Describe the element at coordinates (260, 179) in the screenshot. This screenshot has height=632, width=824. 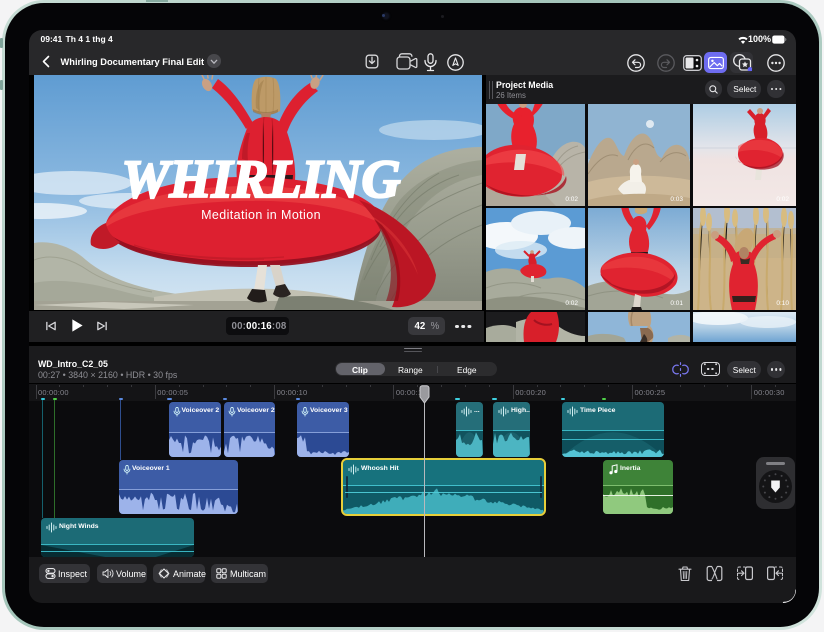
I see `svg-text: WHIRLING` at that location.